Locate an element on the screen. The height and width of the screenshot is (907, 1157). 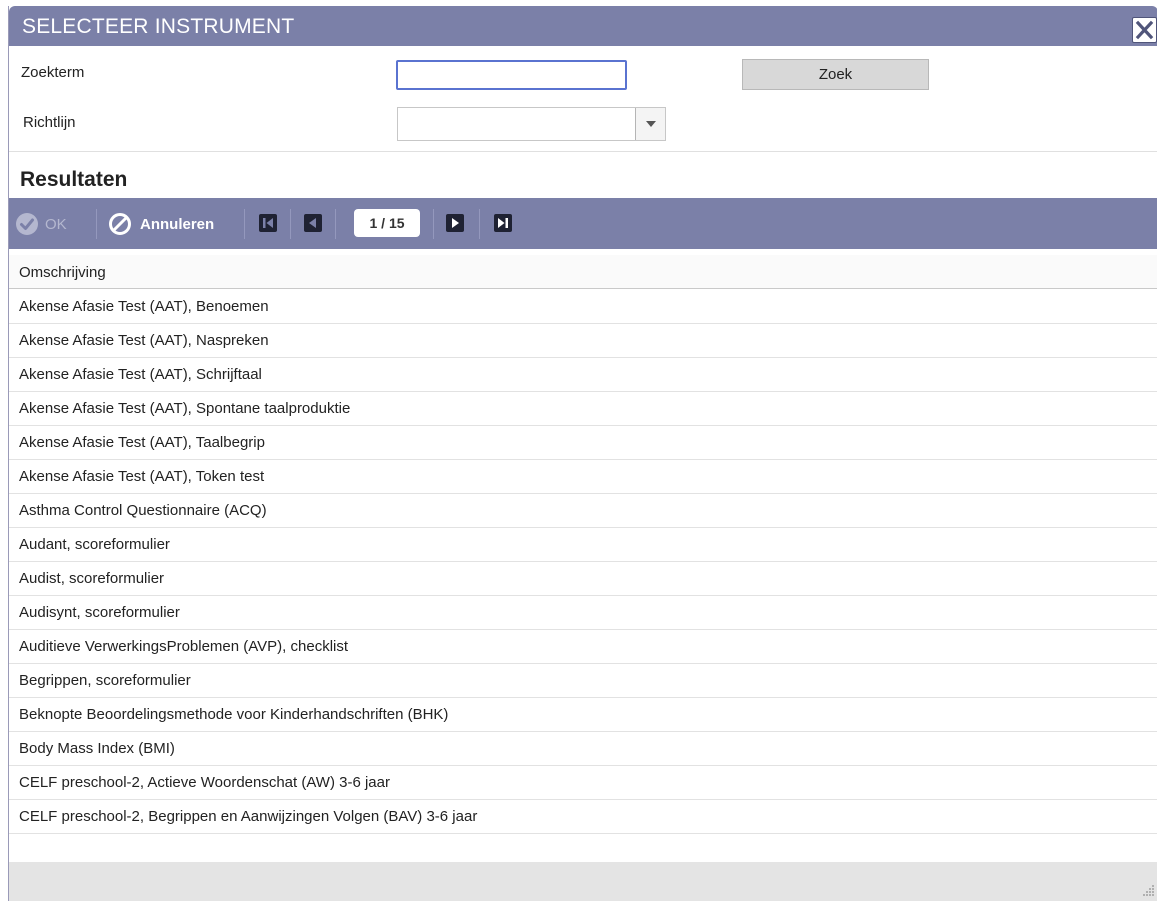
dialog-footer is located at coordinates (583, 881).